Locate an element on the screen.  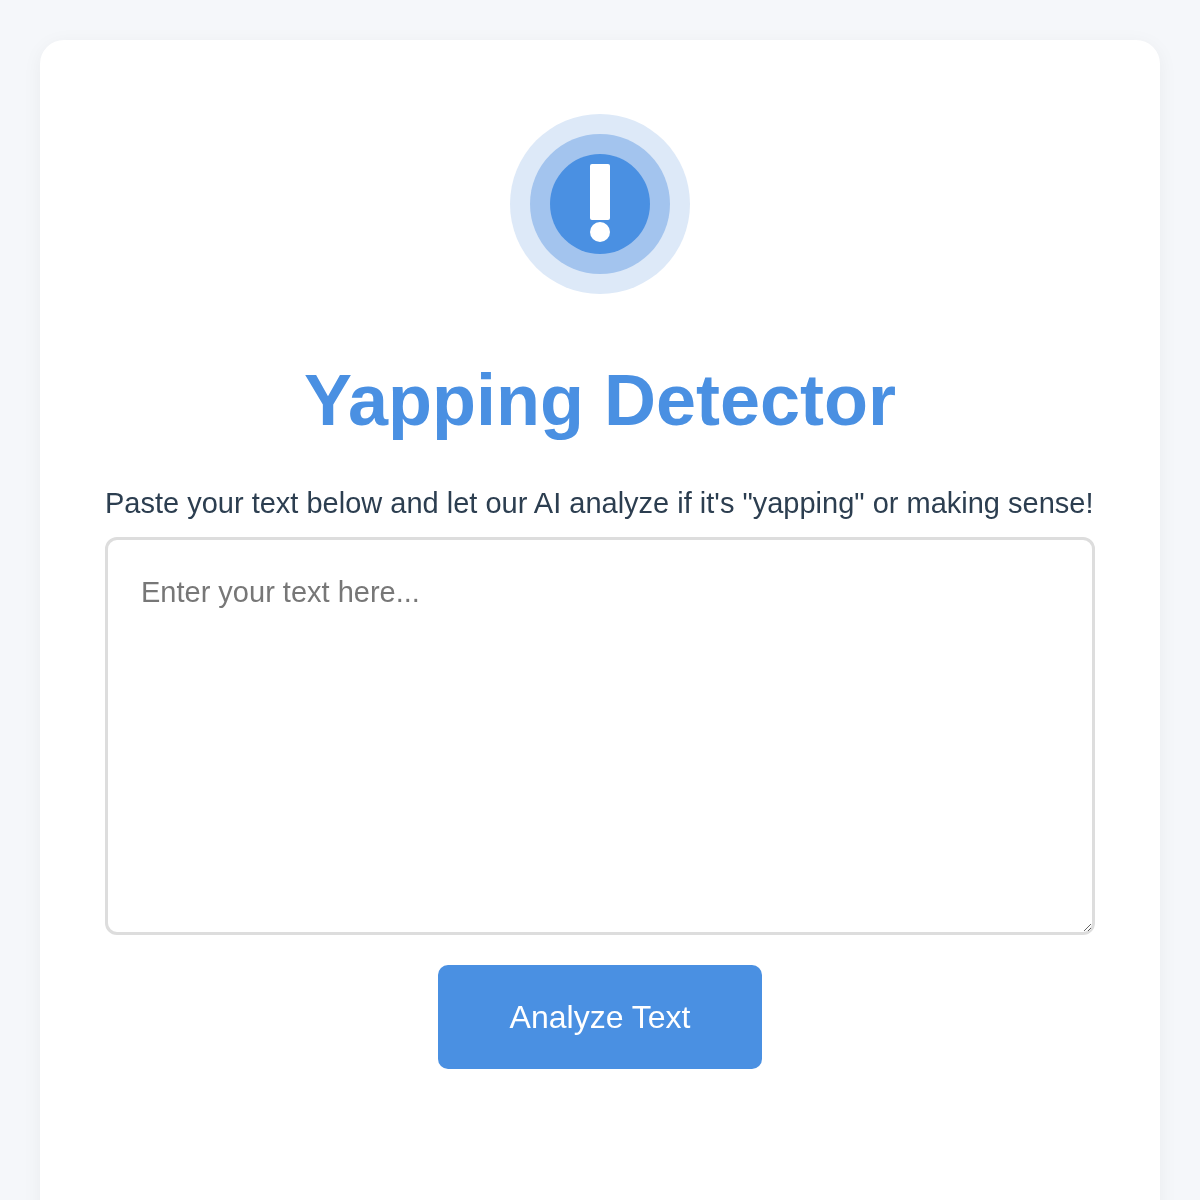
exclamation-icon is located at coordinates (600, 204).